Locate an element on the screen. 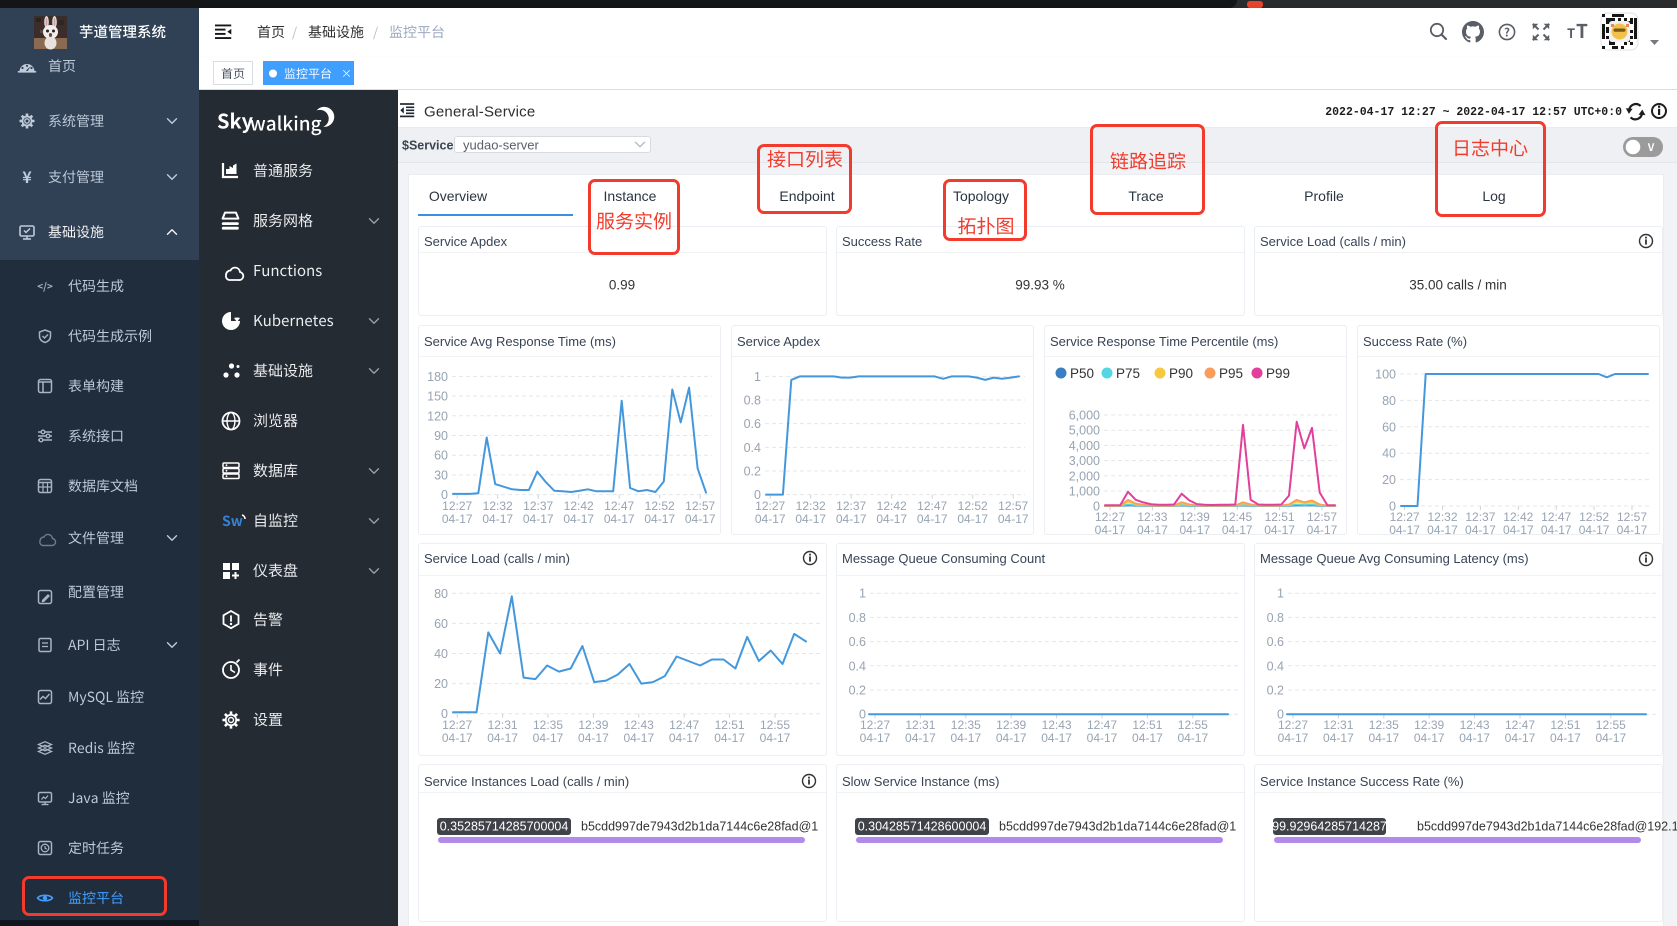  svg-text: 3,000 is located at coordinates (1084, 461).